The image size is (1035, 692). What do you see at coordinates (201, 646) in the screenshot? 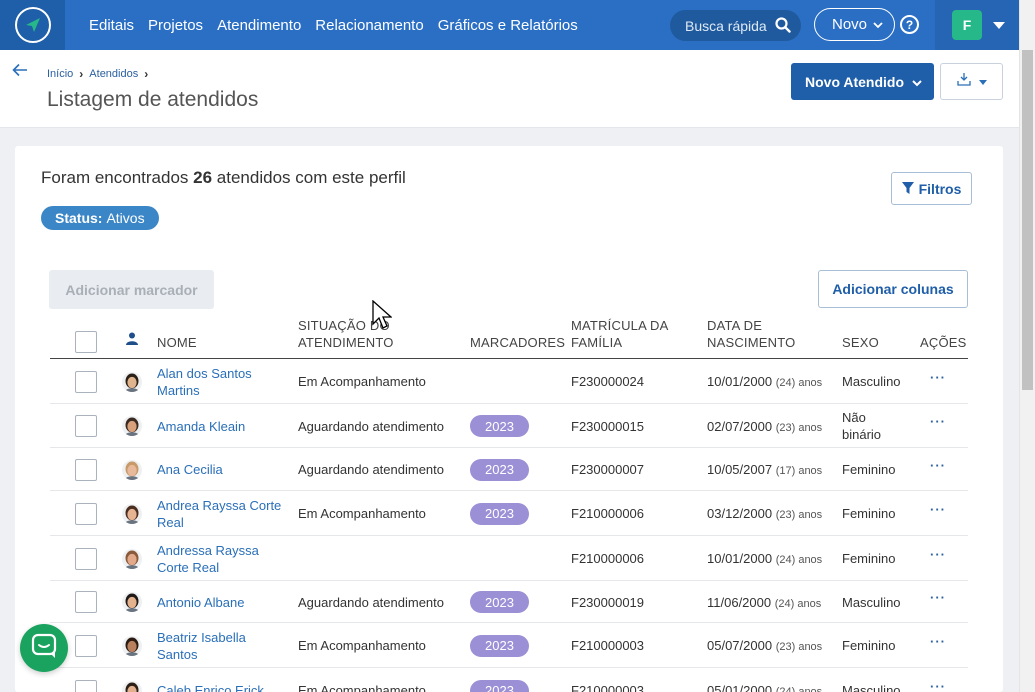
I see `atendido-name-link: Beatriz Isabella Santos` at bounding box center [201, 646].